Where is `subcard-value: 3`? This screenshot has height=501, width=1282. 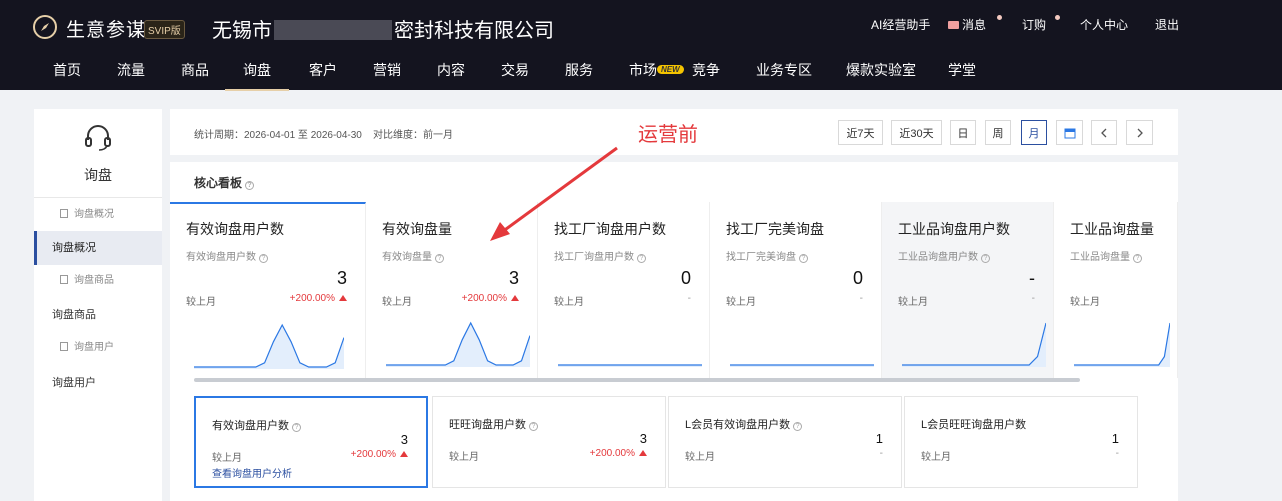
subcard-value: 3 is located at coordinates (404, 439).